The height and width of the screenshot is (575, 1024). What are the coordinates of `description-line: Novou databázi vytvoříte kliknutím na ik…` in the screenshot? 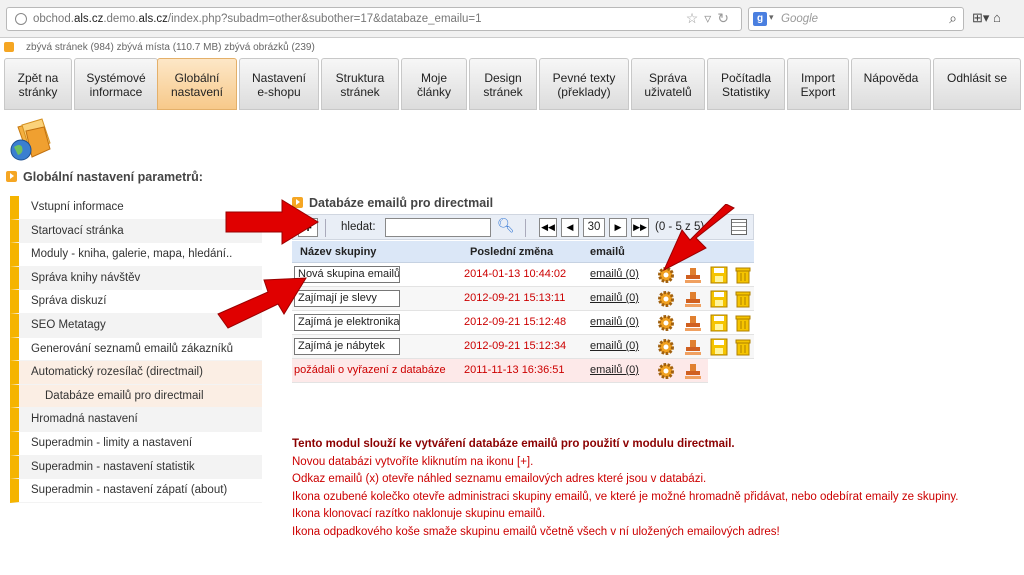 It's located at (413, 461).